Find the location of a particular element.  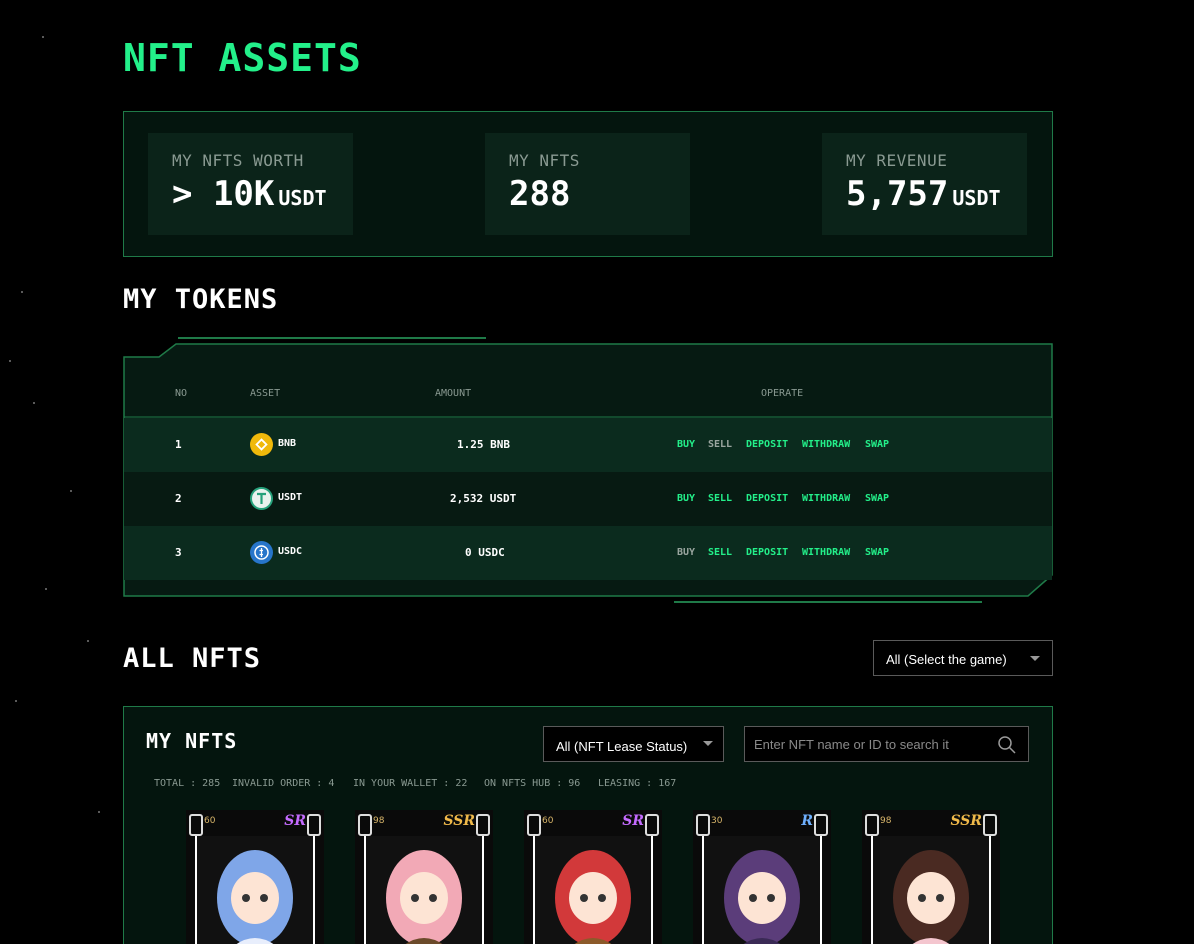

stat-leasing: LEASING : 167 is located at coordinates (637, 783).